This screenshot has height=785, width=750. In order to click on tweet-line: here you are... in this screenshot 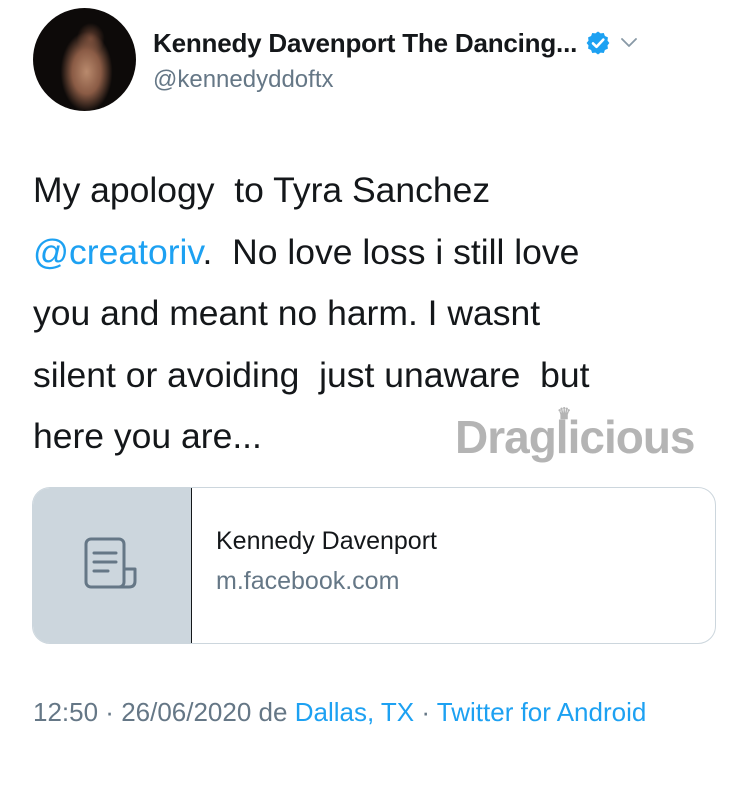, I will do `click(147, 436)`.